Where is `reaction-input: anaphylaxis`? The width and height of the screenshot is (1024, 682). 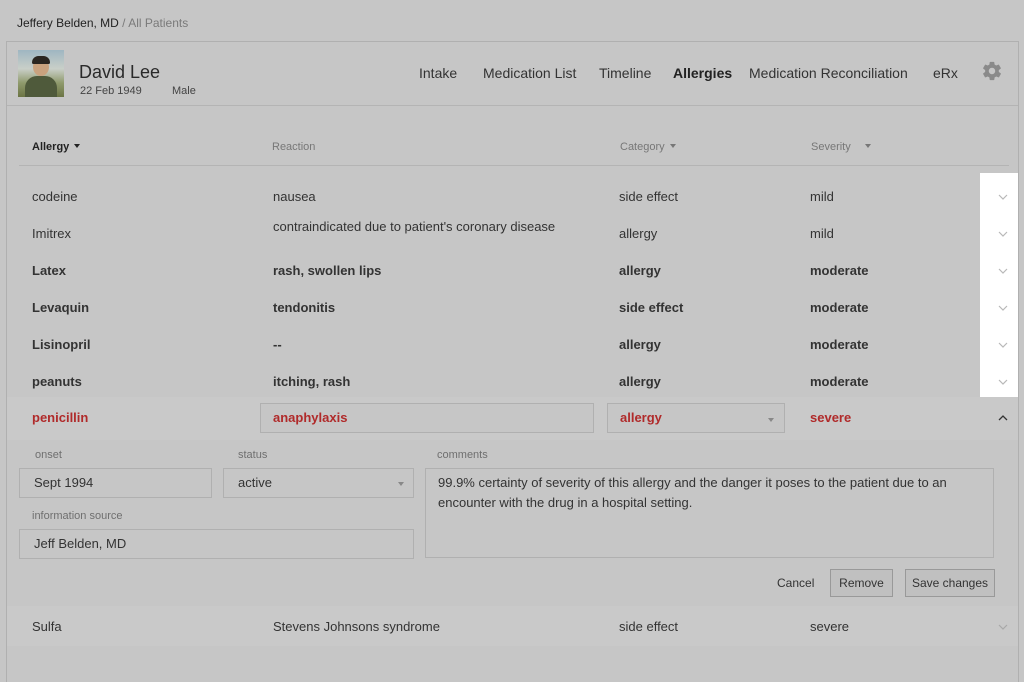 reaction-input: anaphylaxis is located at coordinates (427, 418).